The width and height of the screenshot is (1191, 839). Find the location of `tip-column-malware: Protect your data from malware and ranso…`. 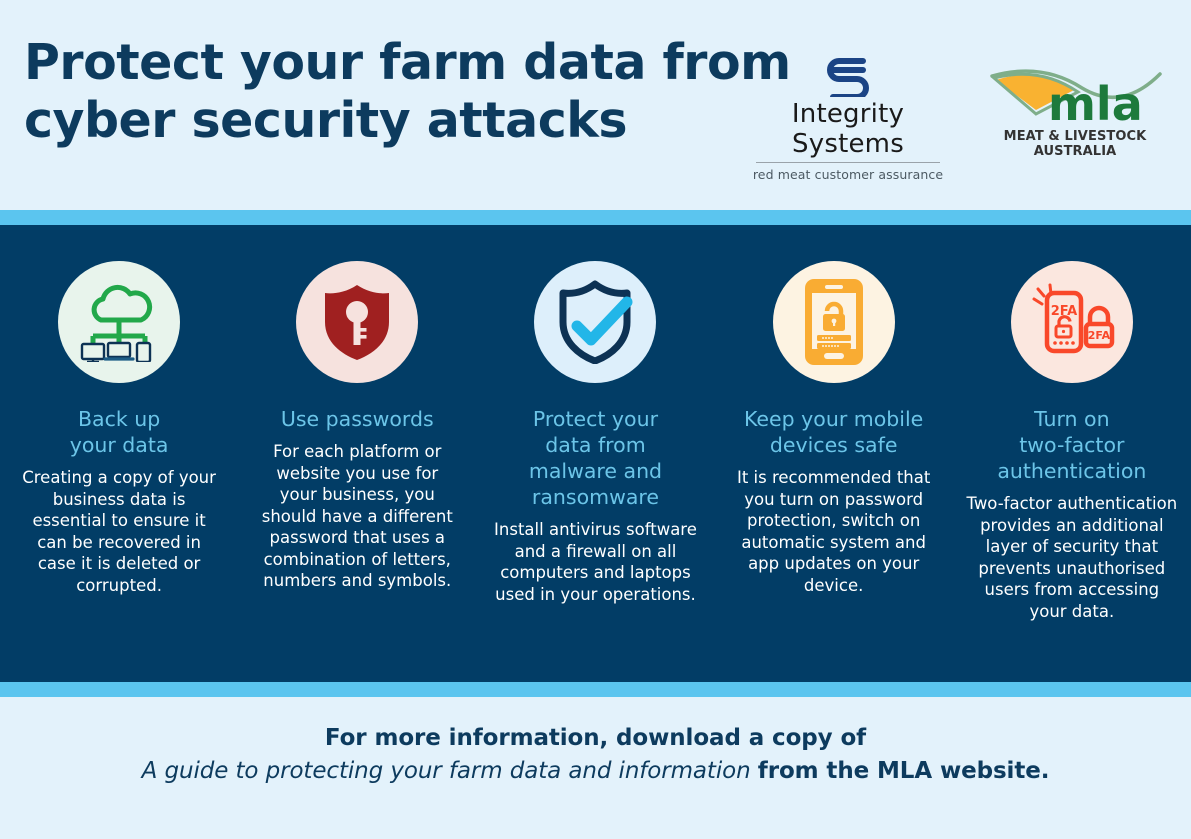

tip-column-malware: Protect your data from malware and ranso… is located at coordinates (595, 415).